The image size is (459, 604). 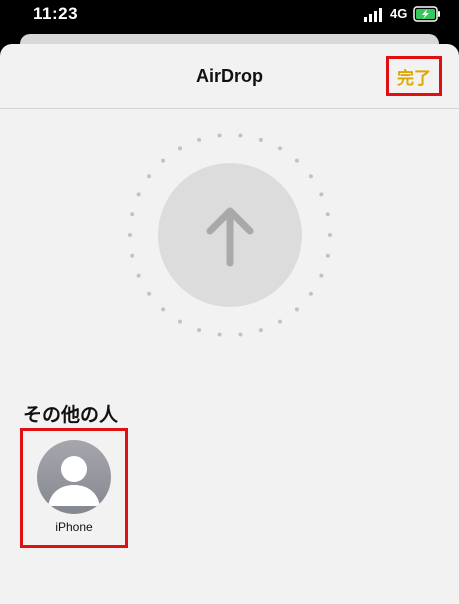 I want to click on person-avatar-icon, so click(x=74, y=477).